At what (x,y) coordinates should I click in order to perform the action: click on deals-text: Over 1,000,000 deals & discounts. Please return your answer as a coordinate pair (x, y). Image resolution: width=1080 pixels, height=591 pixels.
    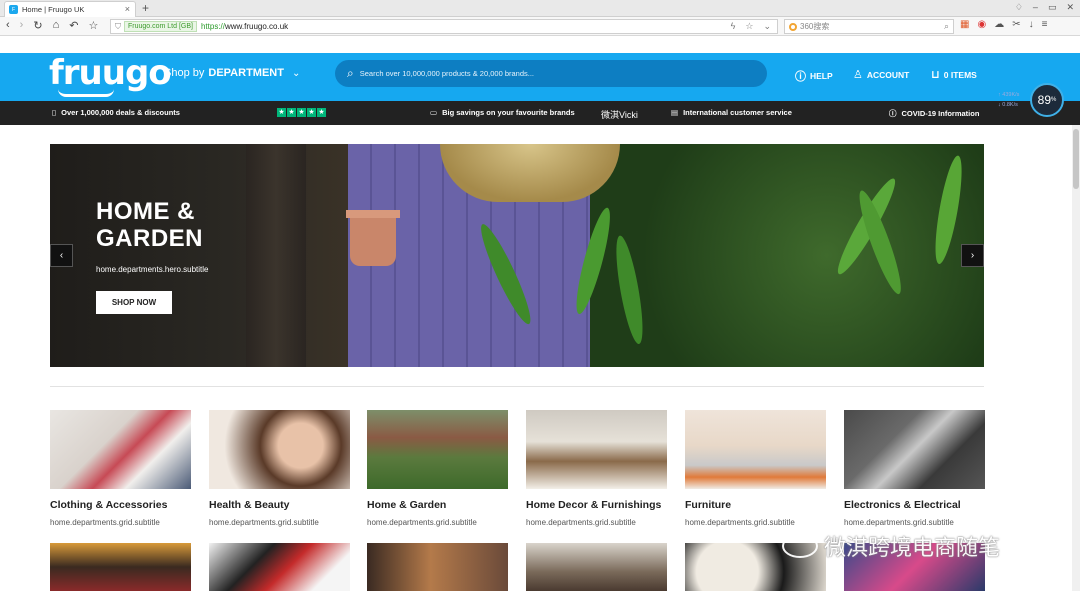
    Looking at the image, I should click on (120, 112).